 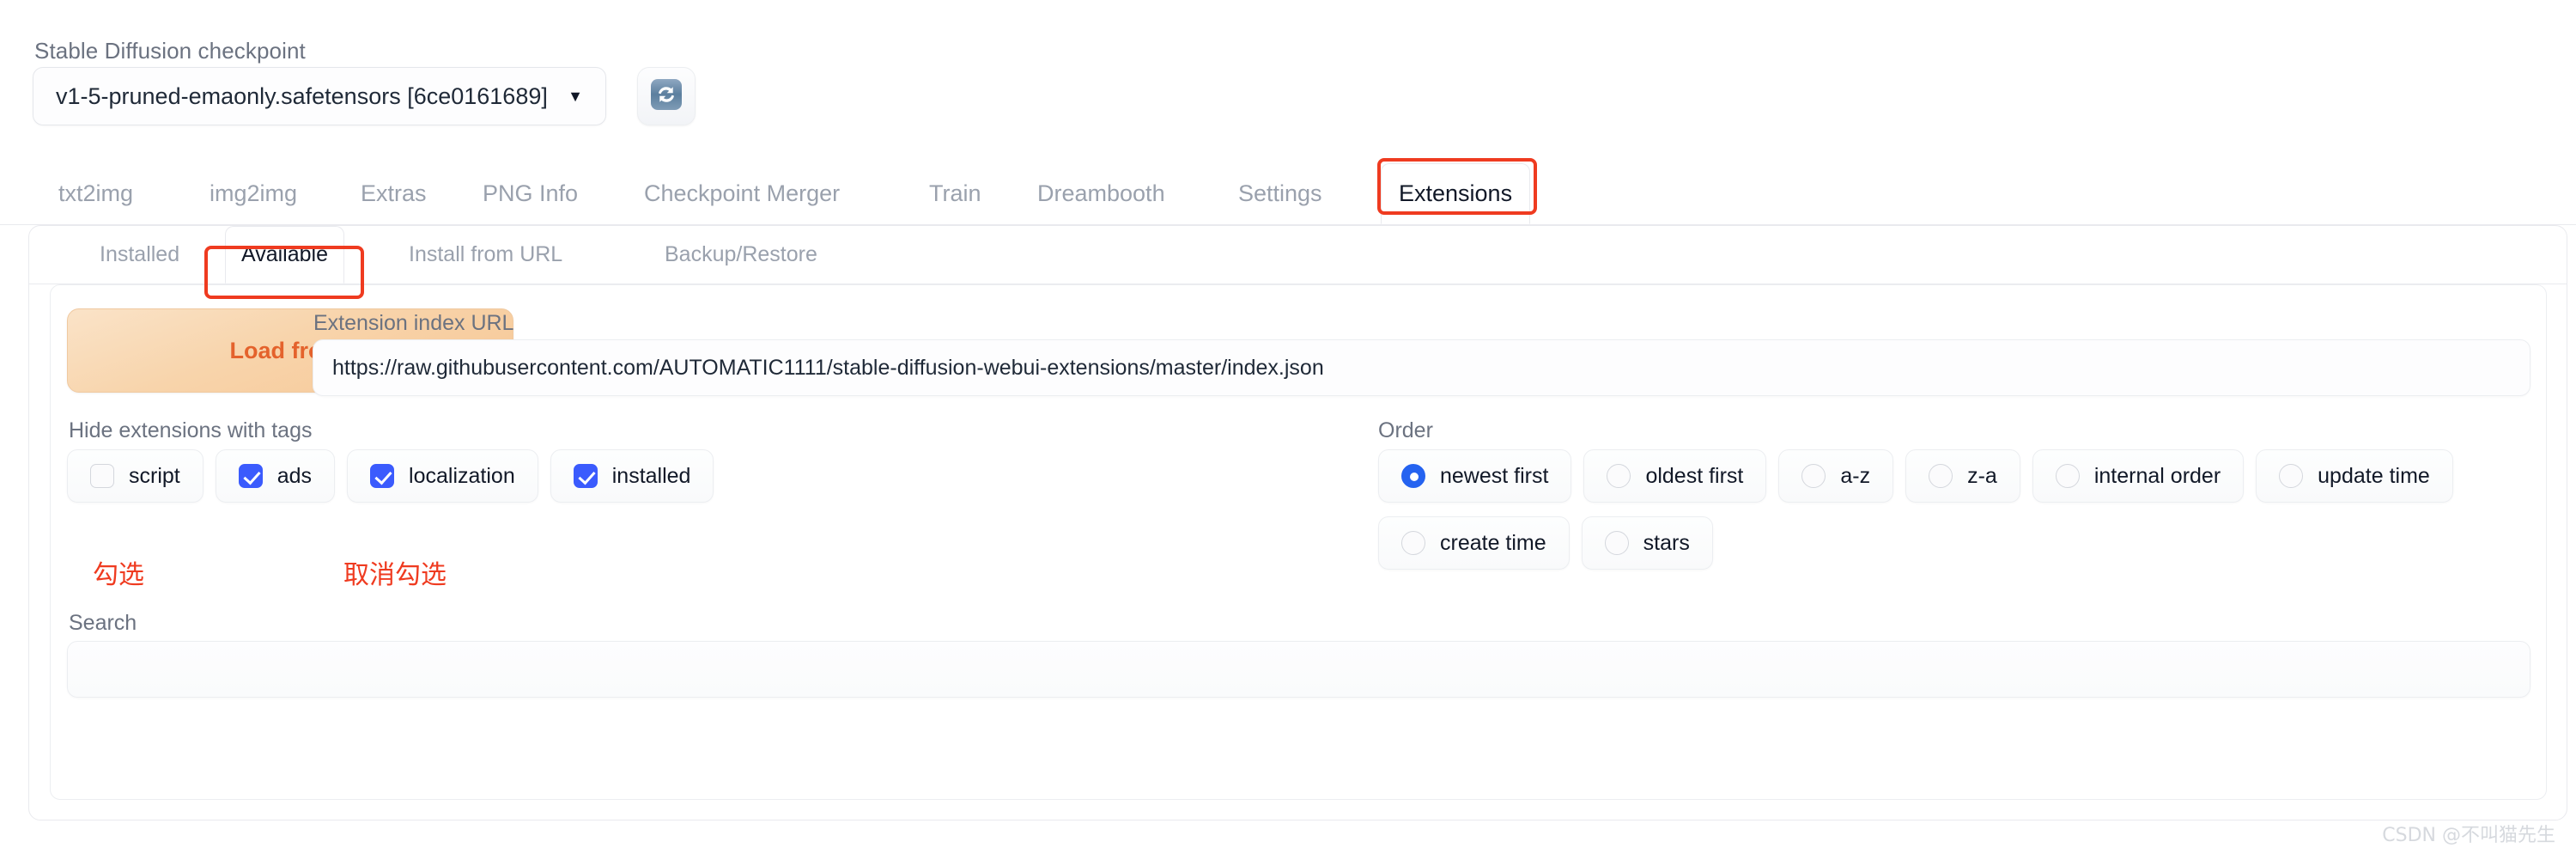 I want to click on search-label: Search, so click(x=103, y=623).